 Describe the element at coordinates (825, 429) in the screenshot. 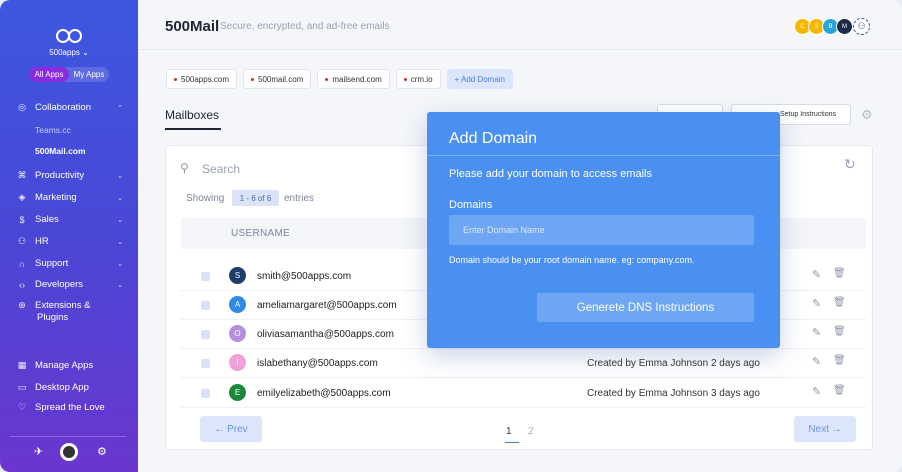

I see `next-page-button: Next →` at that location.